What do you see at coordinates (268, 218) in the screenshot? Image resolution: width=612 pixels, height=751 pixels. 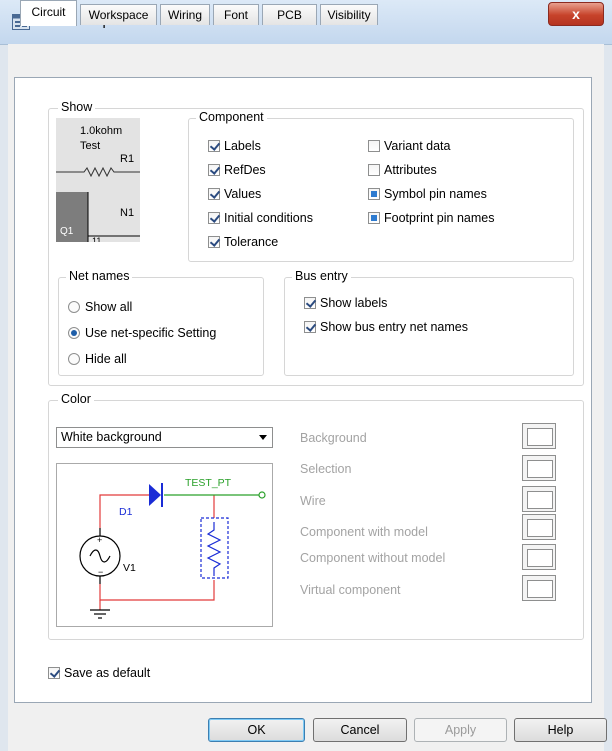 I see `checkbox-label: Initial conditions` at bounding box center [268, 218].